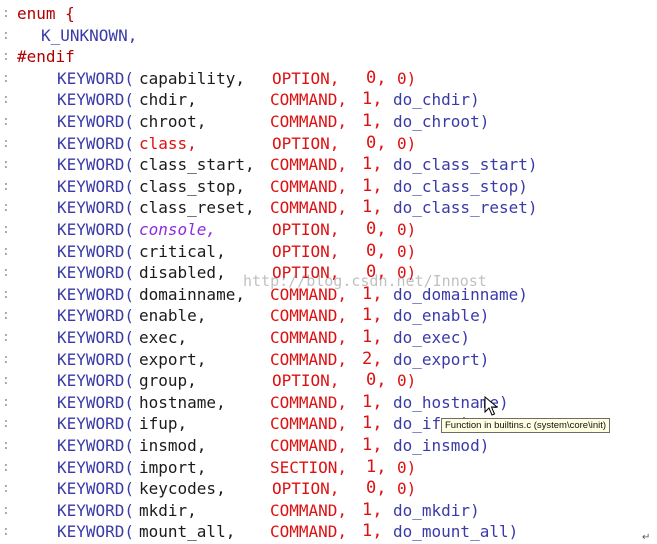  I want to click on keyword-handler: do_class_start), so click(465, 165).